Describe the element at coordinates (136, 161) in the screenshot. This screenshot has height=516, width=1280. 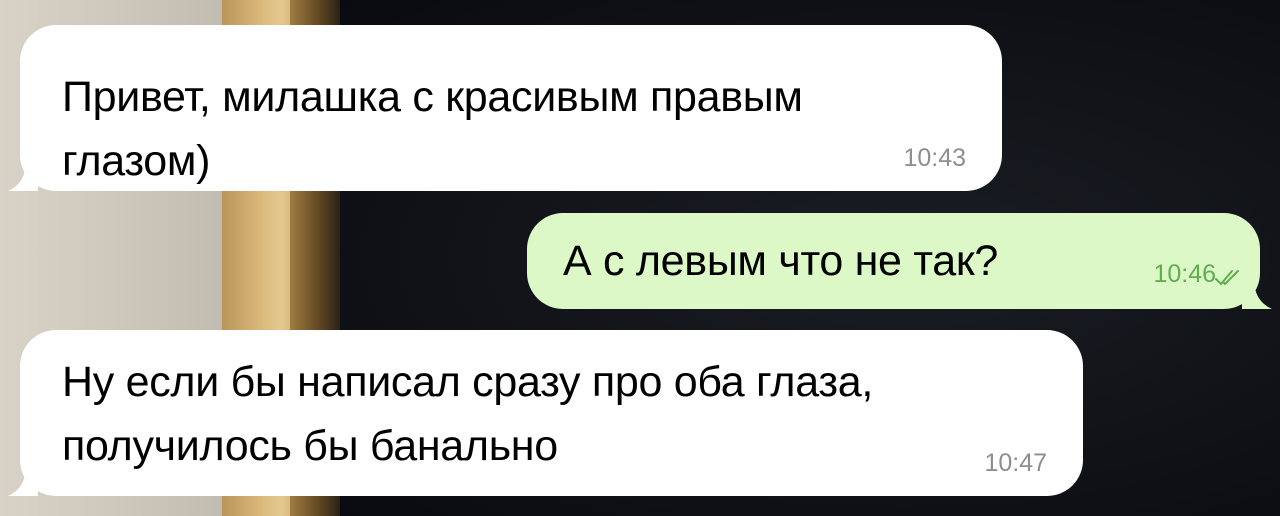
I see `message-line: глазом)` at that location.